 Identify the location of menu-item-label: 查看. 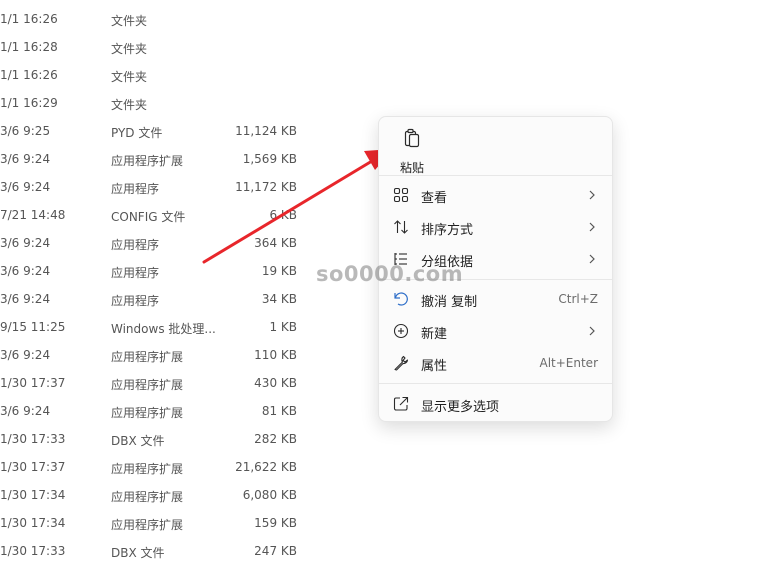
(434, 198).